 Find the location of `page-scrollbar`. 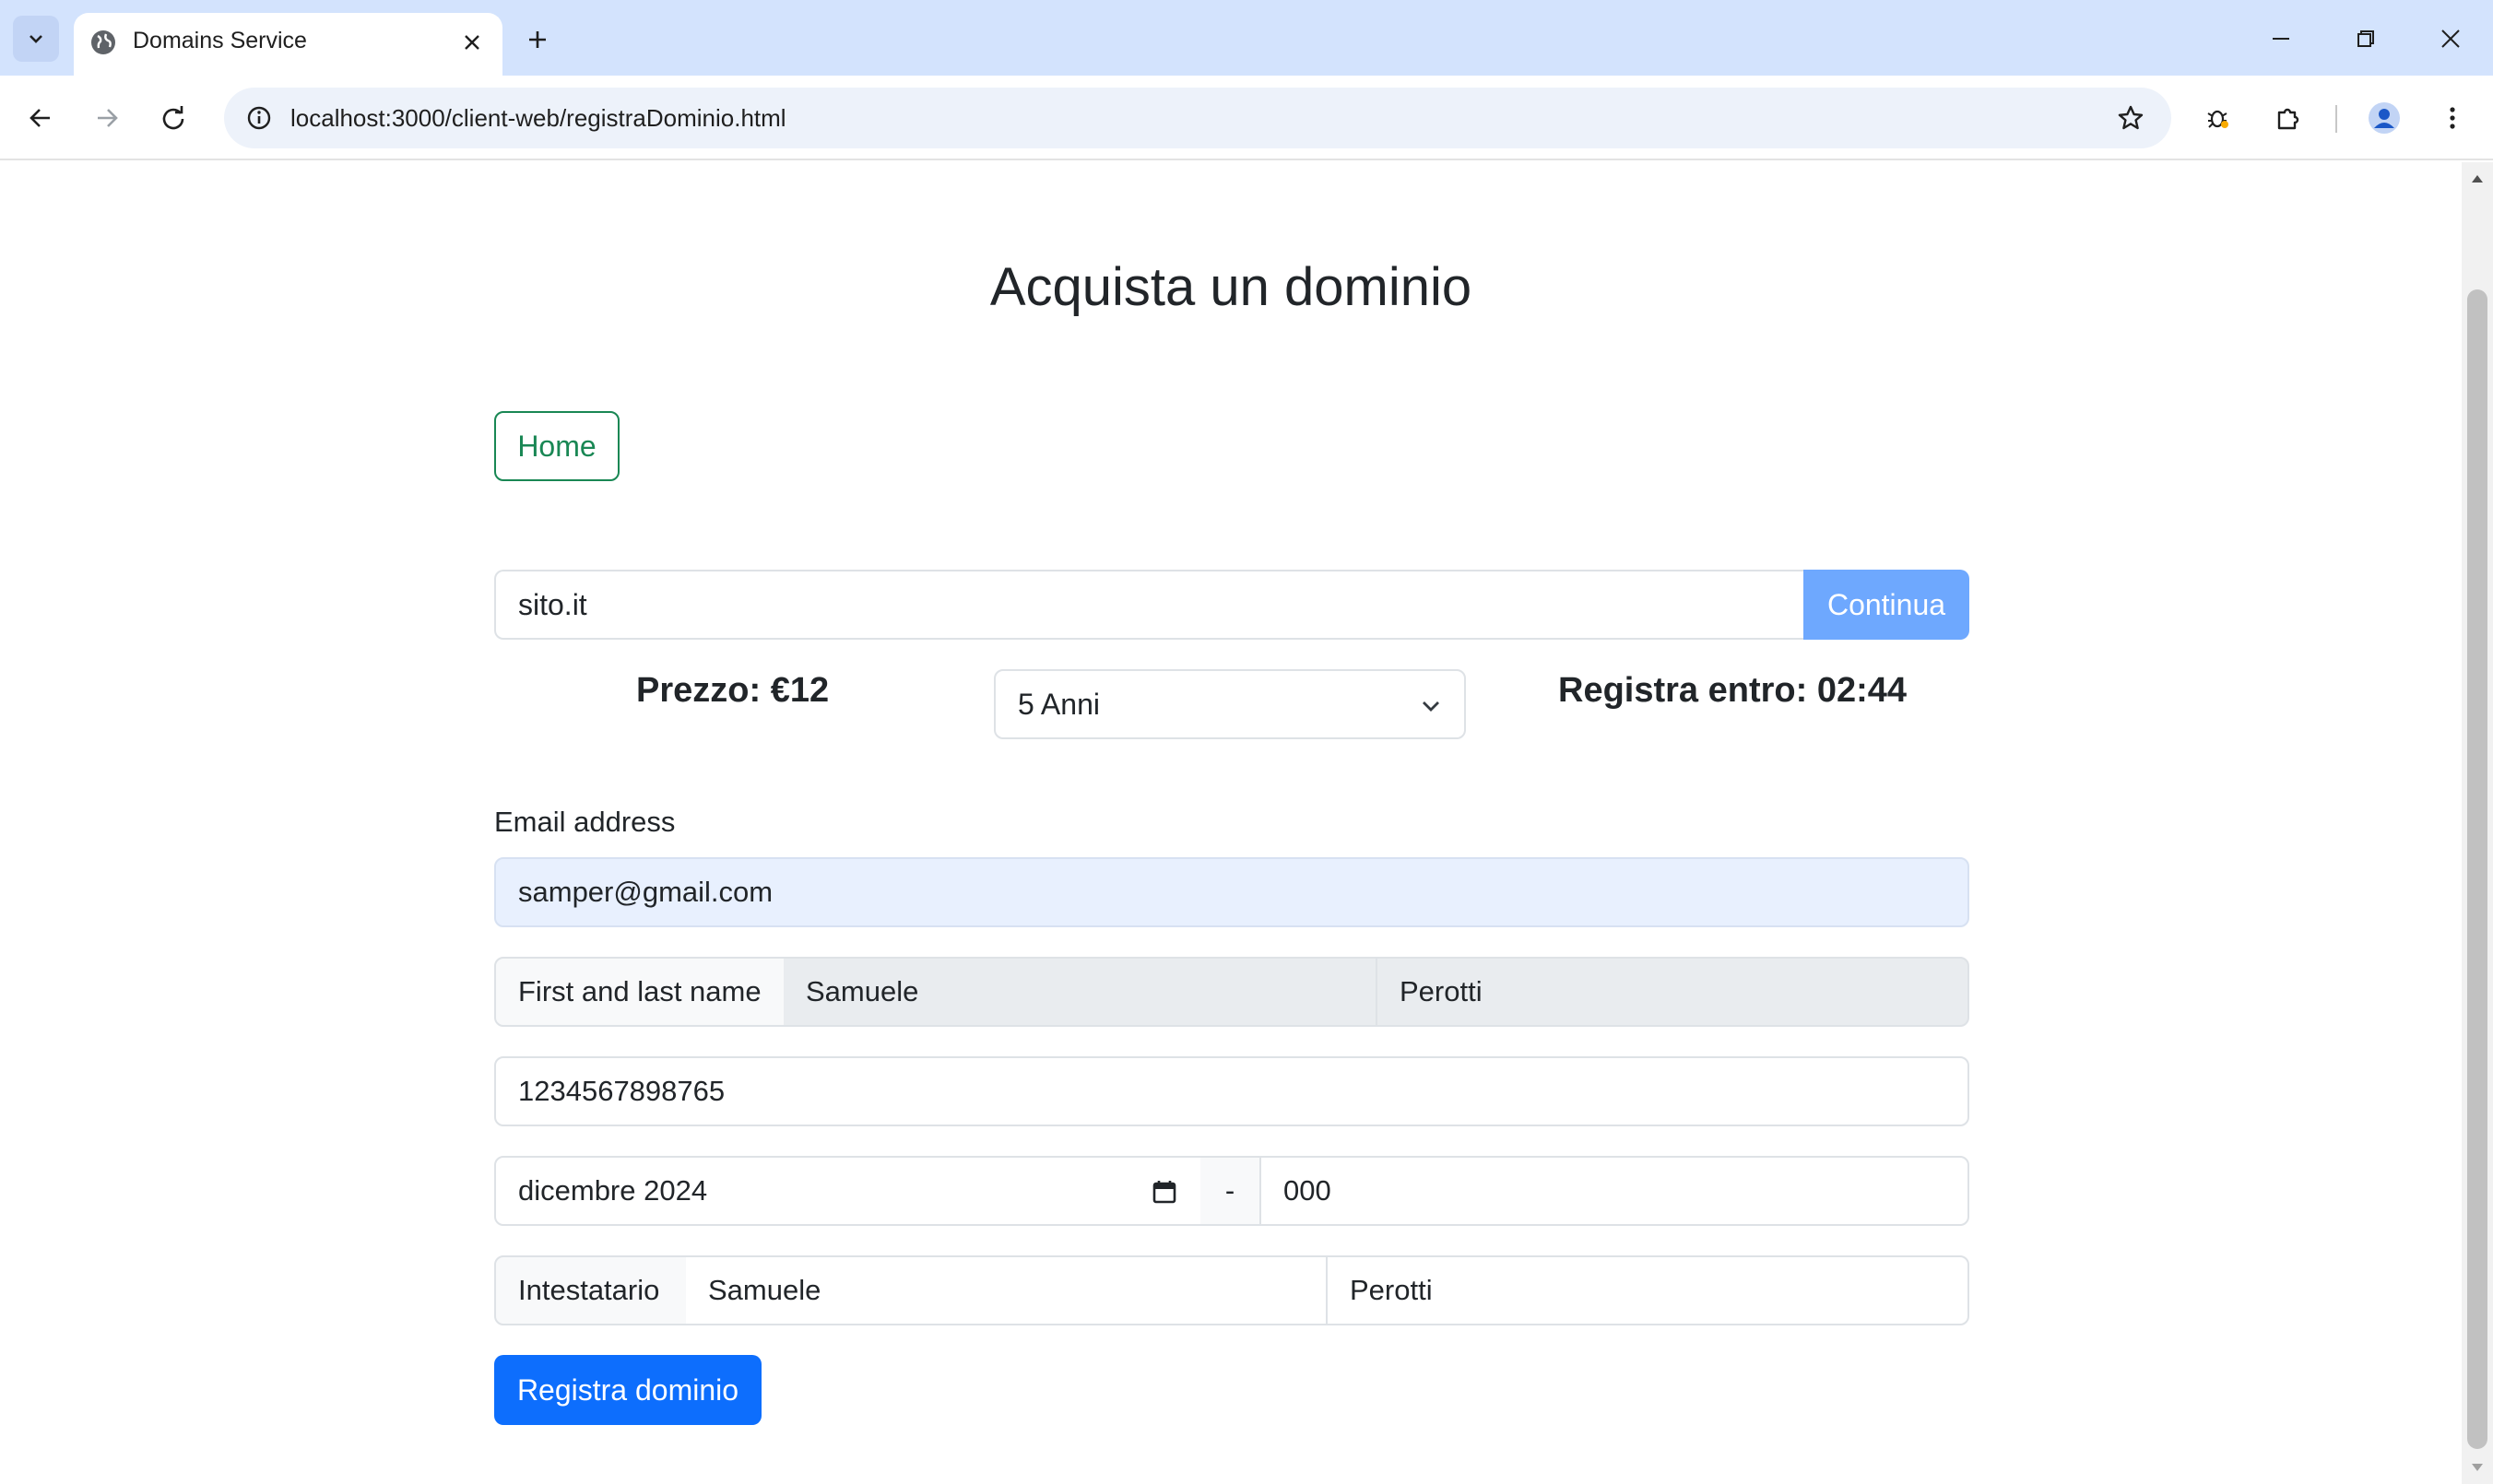

page-scrollbar is located at coordinates (2477, 823).